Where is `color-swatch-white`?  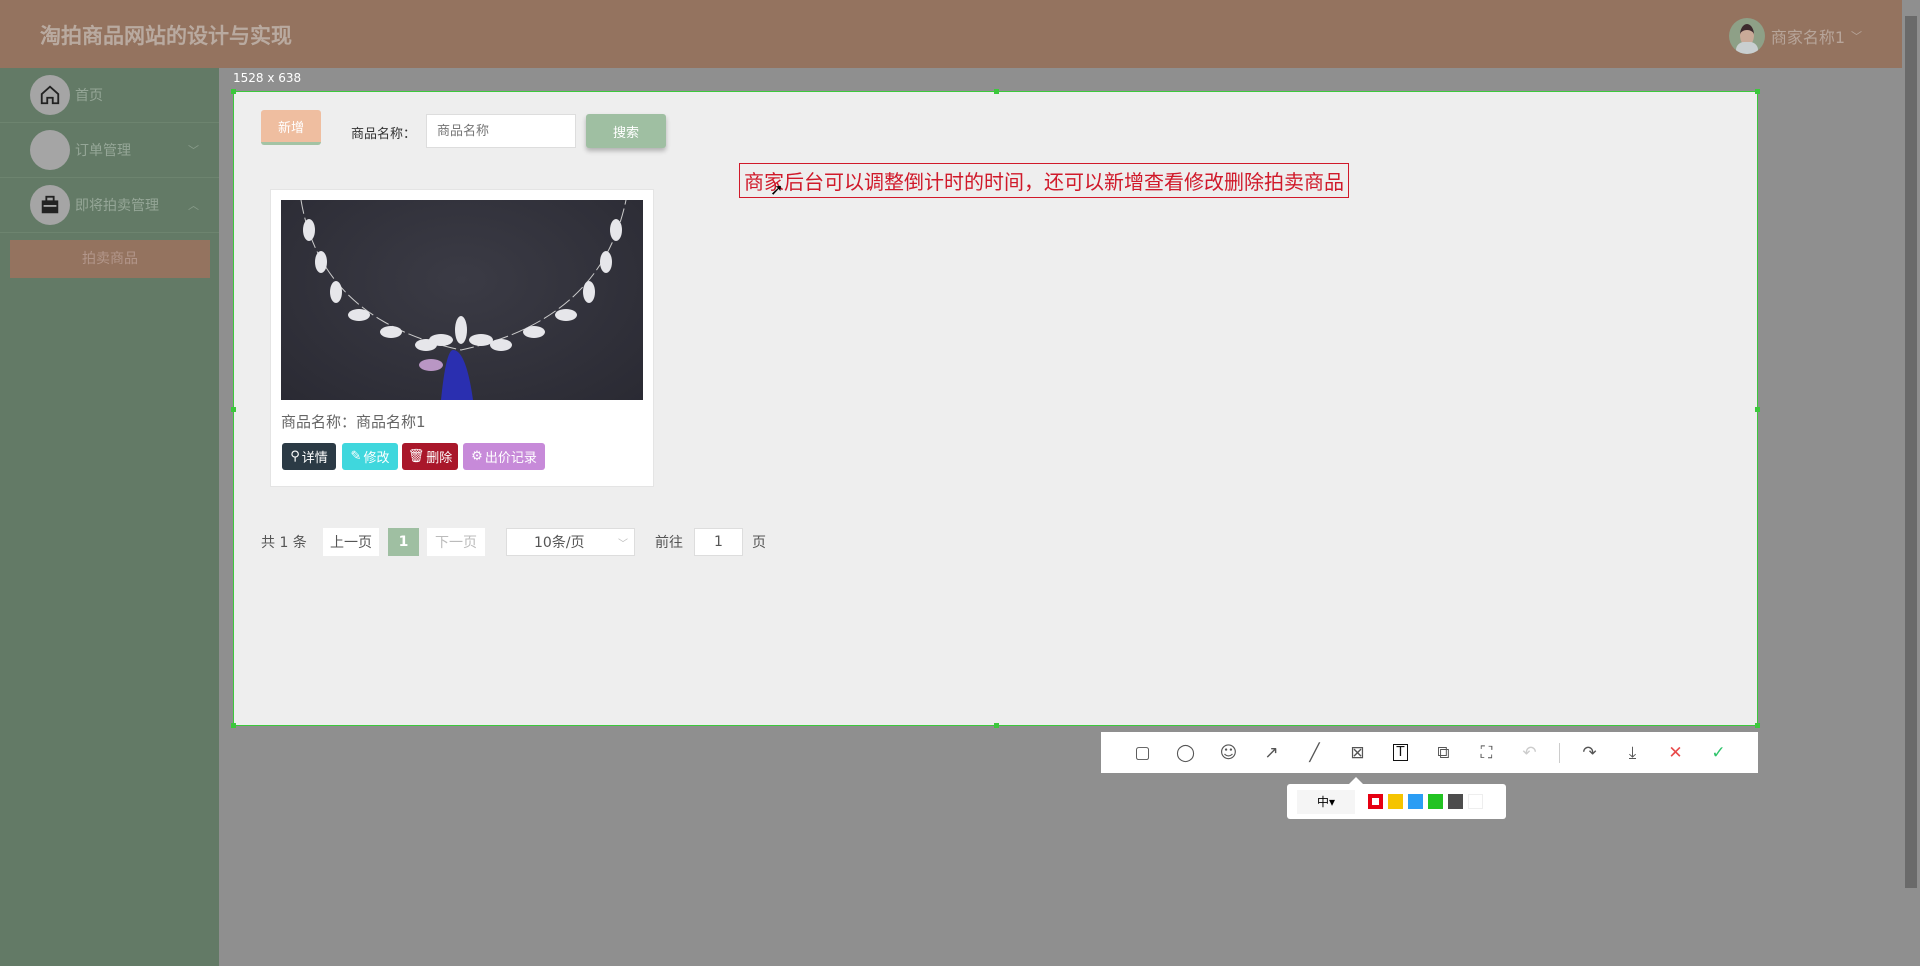
color-swatch-white is located at coordinates (1475, 801).